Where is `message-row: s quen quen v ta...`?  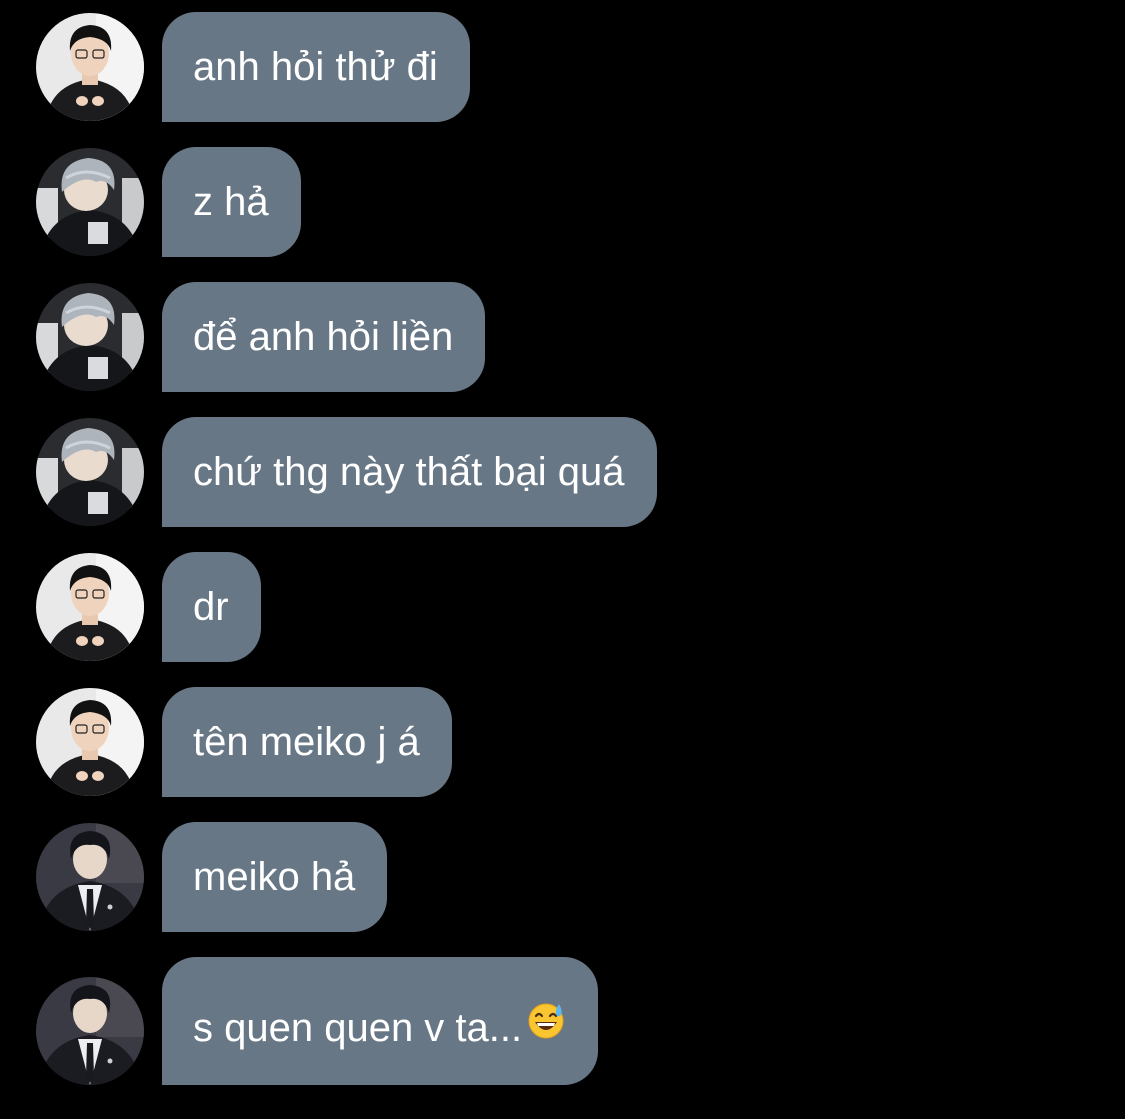 message-row: s quen quen v ta... is located at coordinates (562, 1021).